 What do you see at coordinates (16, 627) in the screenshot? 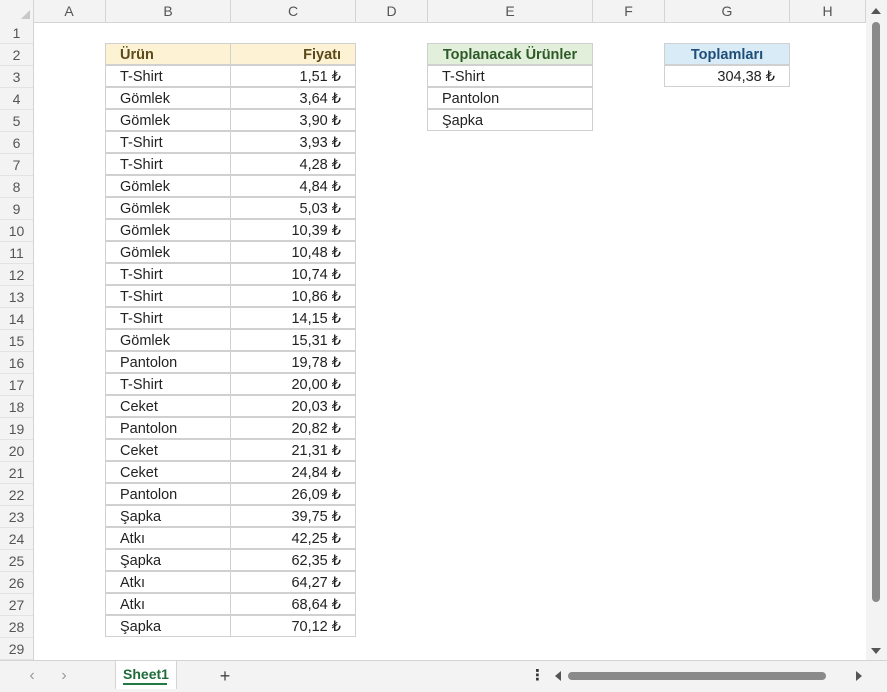
I see `row-header: 28` at bounding box center [16, 627].